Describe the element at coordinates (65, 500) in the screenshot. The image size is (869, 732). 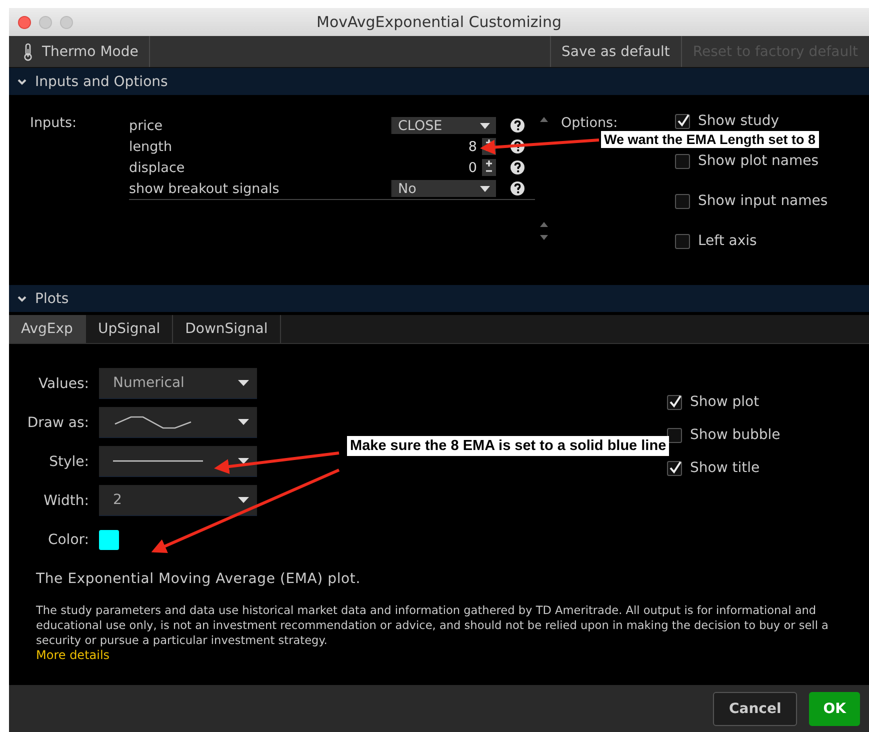
I see `field-label: Width:` at that location.